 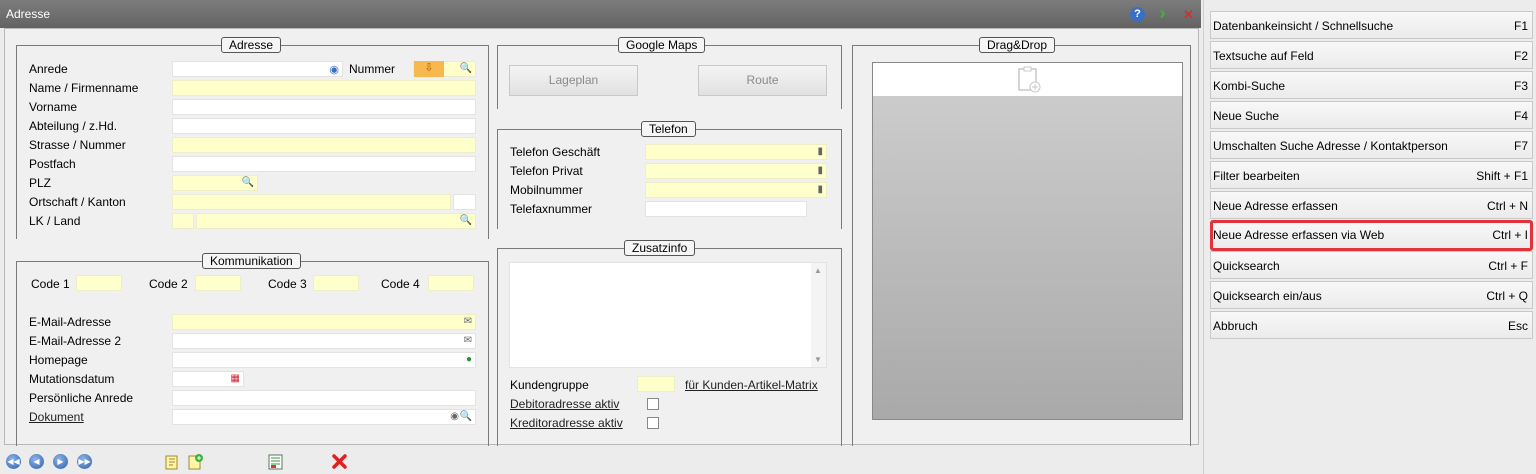 I want to click on homepage-field: ●, so click(x=324, y=360).